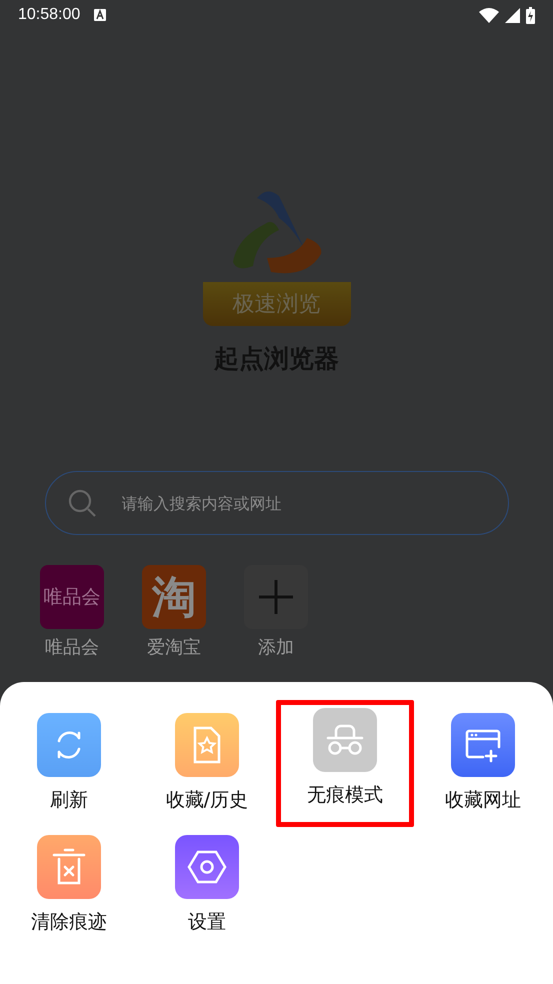  Describe the element at coordinates (483, 800) in the screenshot. I see `menu-item-label: 收藏网址` at that location.